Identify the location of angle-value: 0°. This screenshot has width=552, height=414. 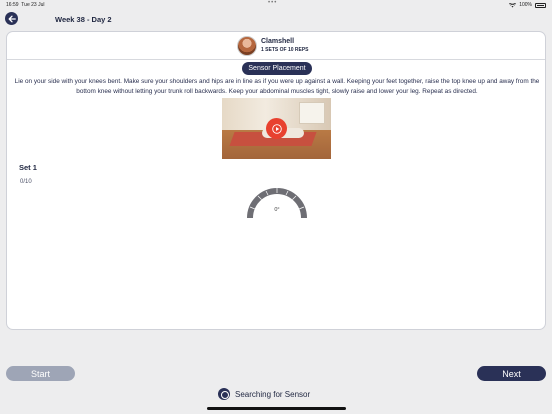
(277, 210).